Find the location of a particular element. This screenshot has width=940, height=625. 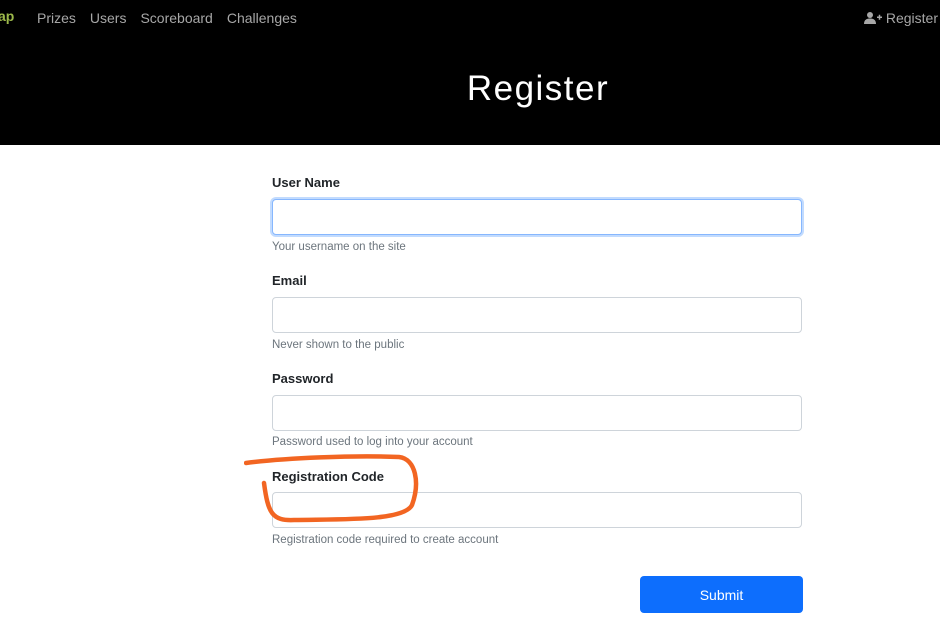

username-input is located at coordinates (537, 217).